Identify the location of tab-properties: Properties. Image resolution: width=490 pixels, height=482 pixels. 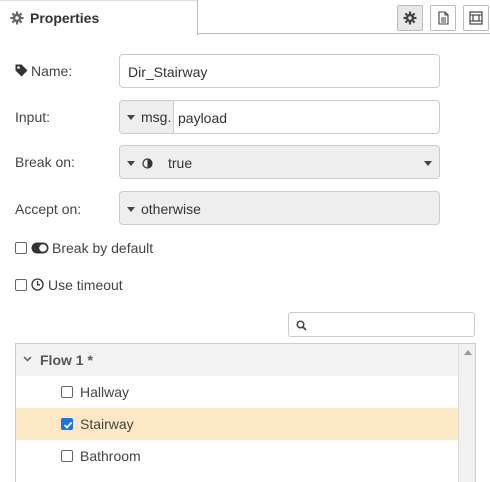
(99, 17).